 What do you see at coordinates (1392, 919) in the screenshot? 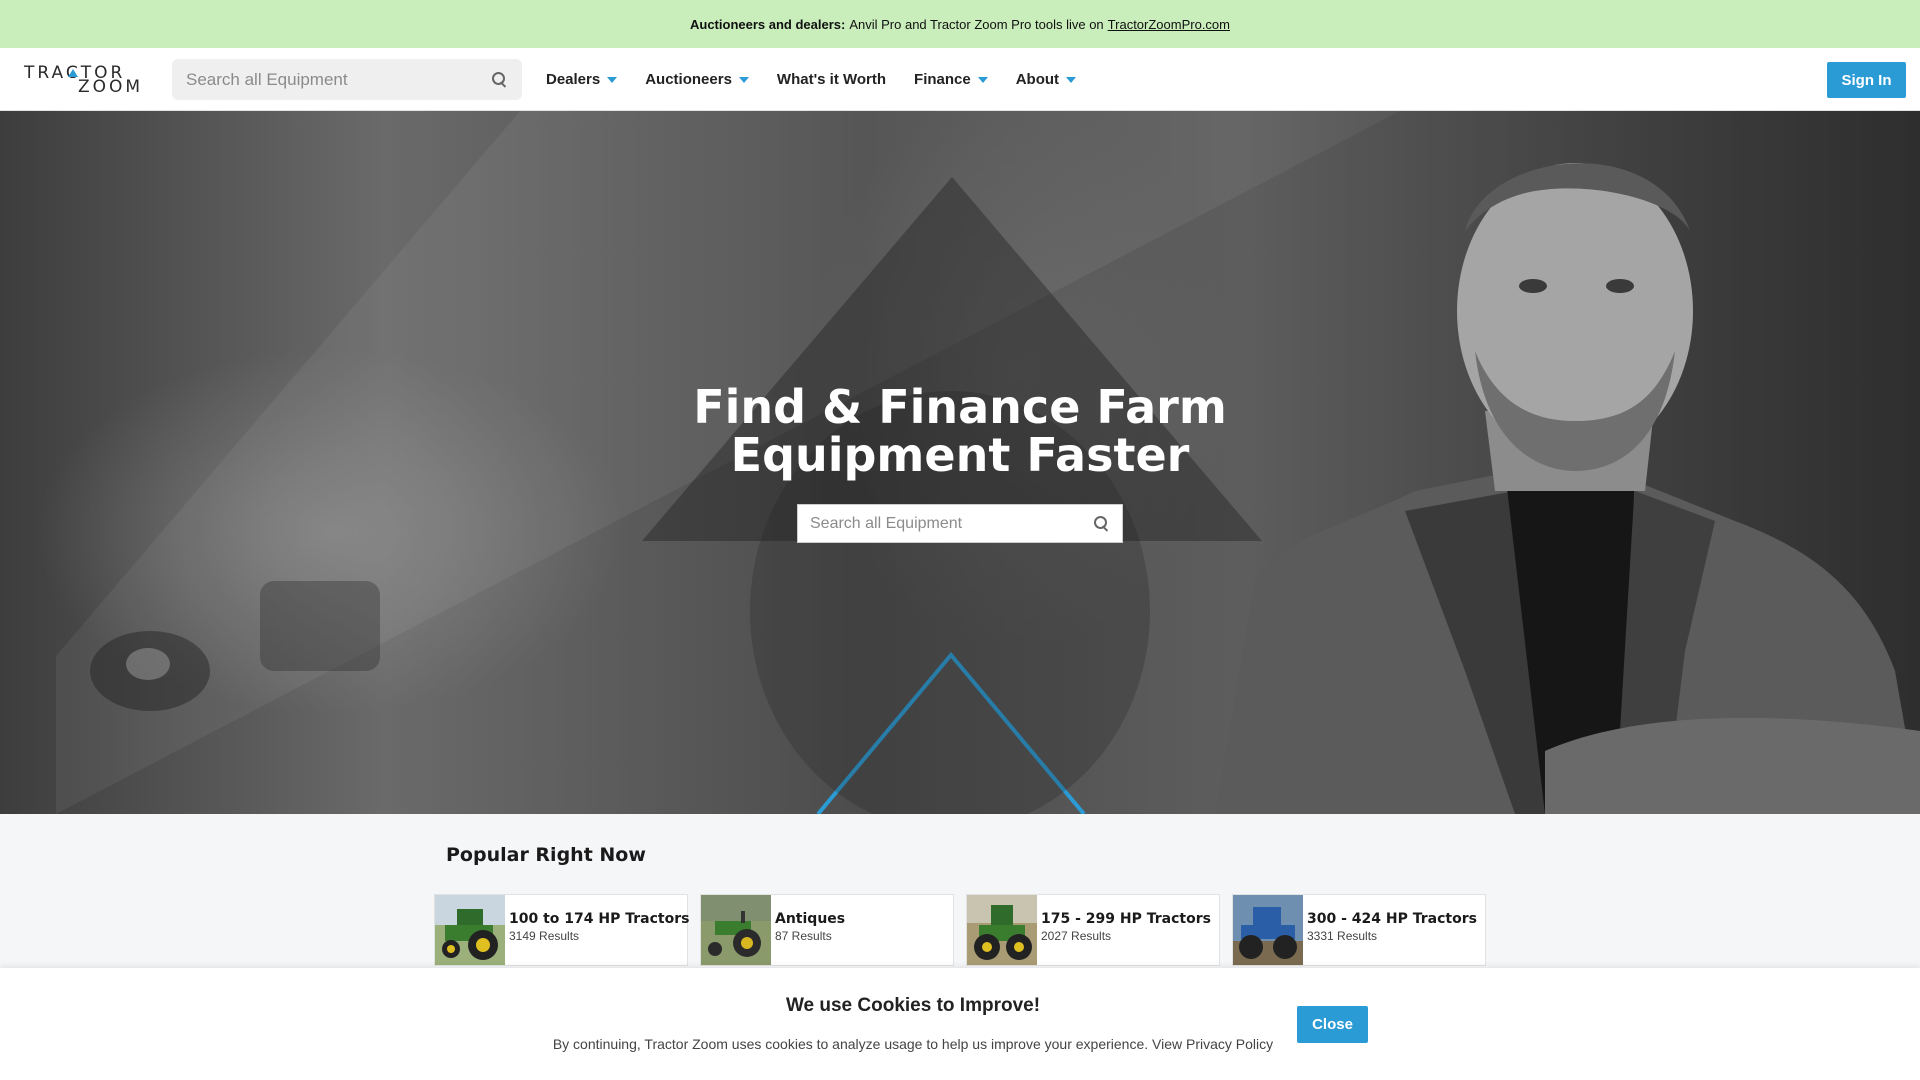
I see `popular-card-name: 300 - 424 HP Tractors` at bounding box center [1392, 919].